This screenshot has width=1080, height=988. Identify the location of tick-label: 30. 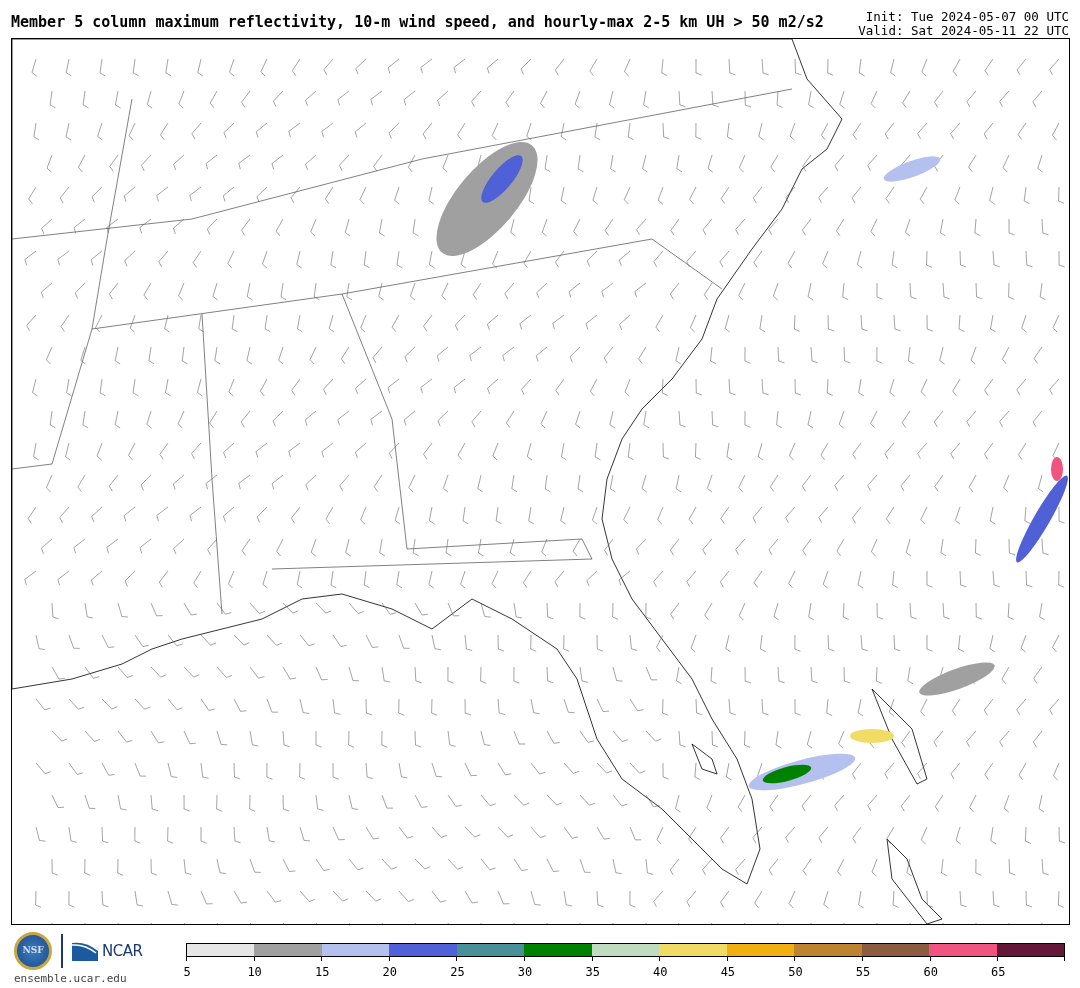
(525, 972).